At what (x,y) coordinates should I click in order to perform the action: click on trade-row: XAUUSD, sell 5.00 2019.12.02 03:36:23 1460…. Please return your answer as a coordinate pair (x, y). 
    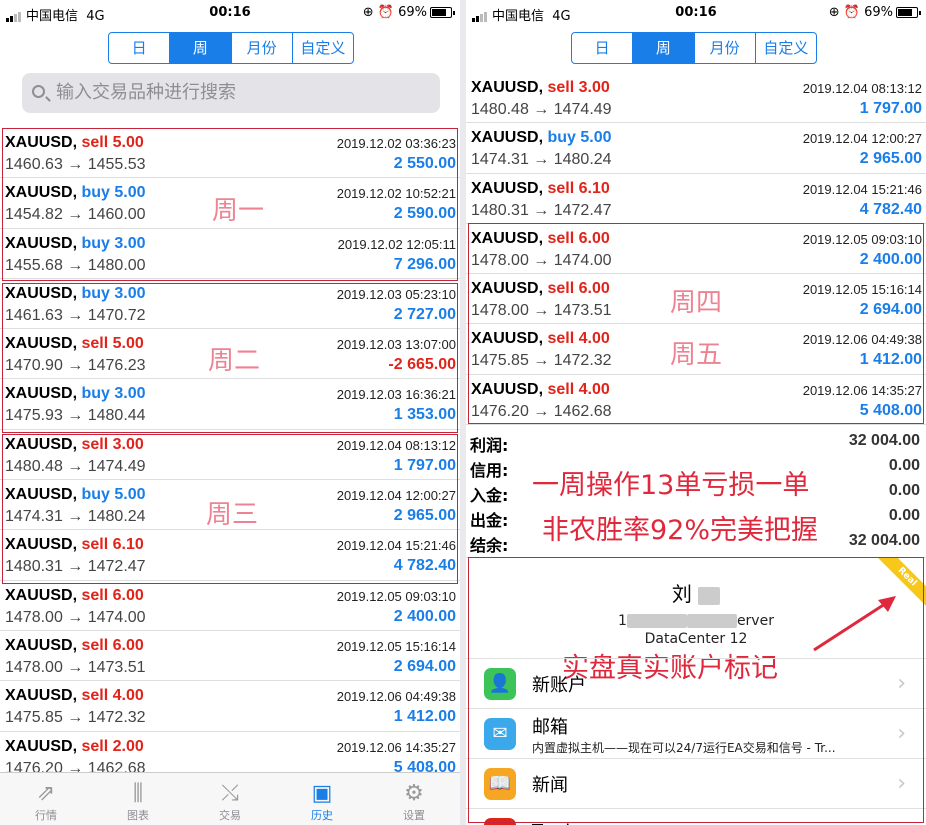
    Looking at the image, I should click on (230, 153).